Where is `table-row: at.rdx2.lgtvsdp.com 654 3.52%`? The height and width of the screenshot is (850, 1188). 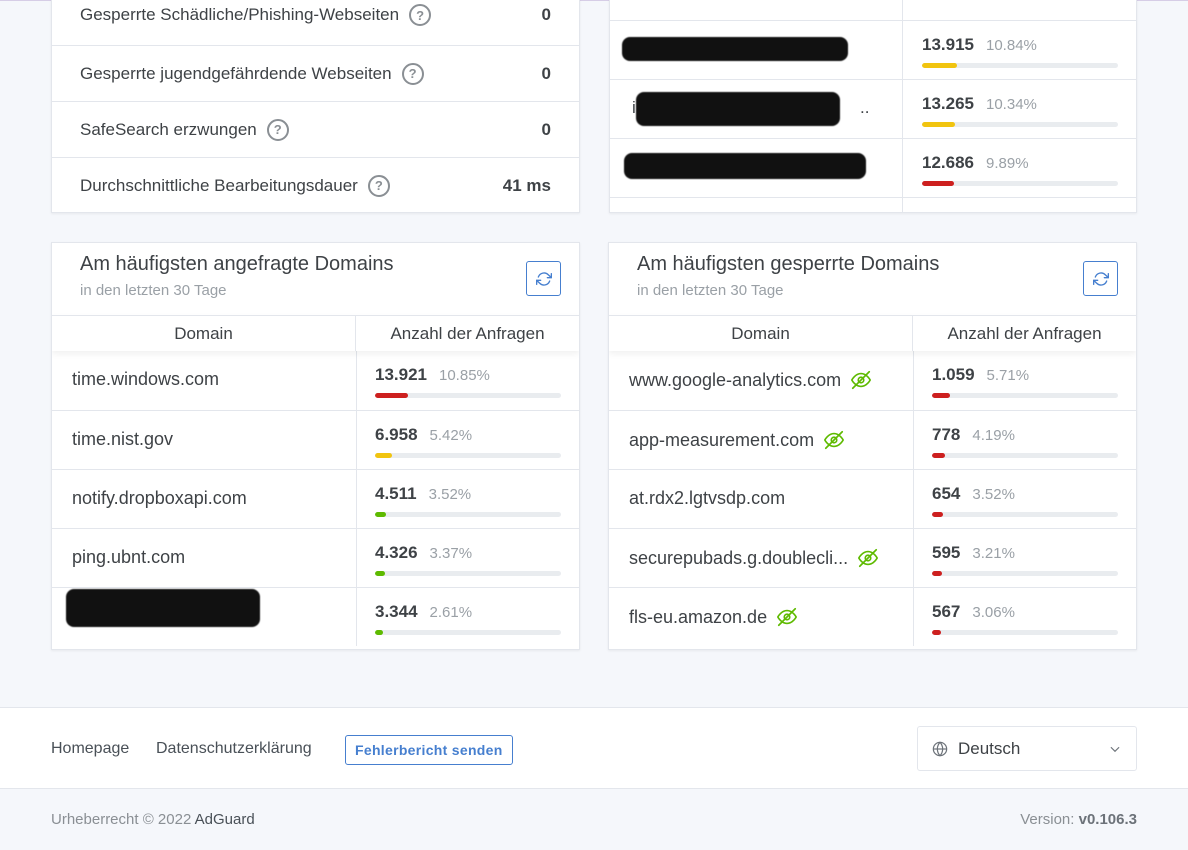
table-row: at.rdx2.lgtvsdp.com 654 3.52% is located at coordinates (872, 498).